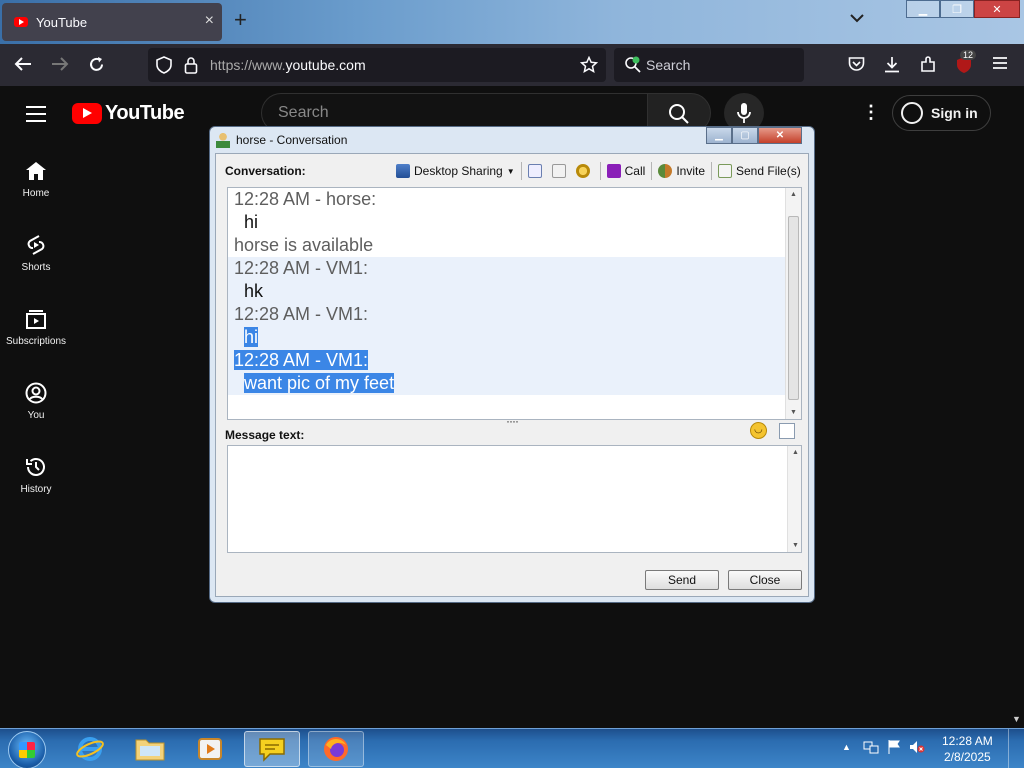  Describe the element at coordinates (281, 140) in the screenshot. I see `conversation-title-bar: horse - Conversation` at that location.